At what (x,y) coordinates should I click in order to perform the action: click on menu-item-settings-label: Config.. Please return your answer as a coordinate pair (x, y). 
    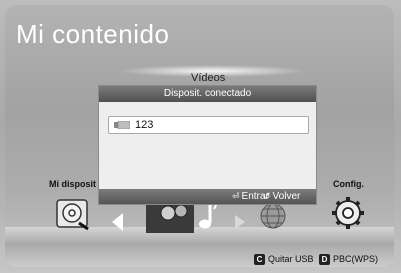
    Looking at the image, I should click on (348, 184).